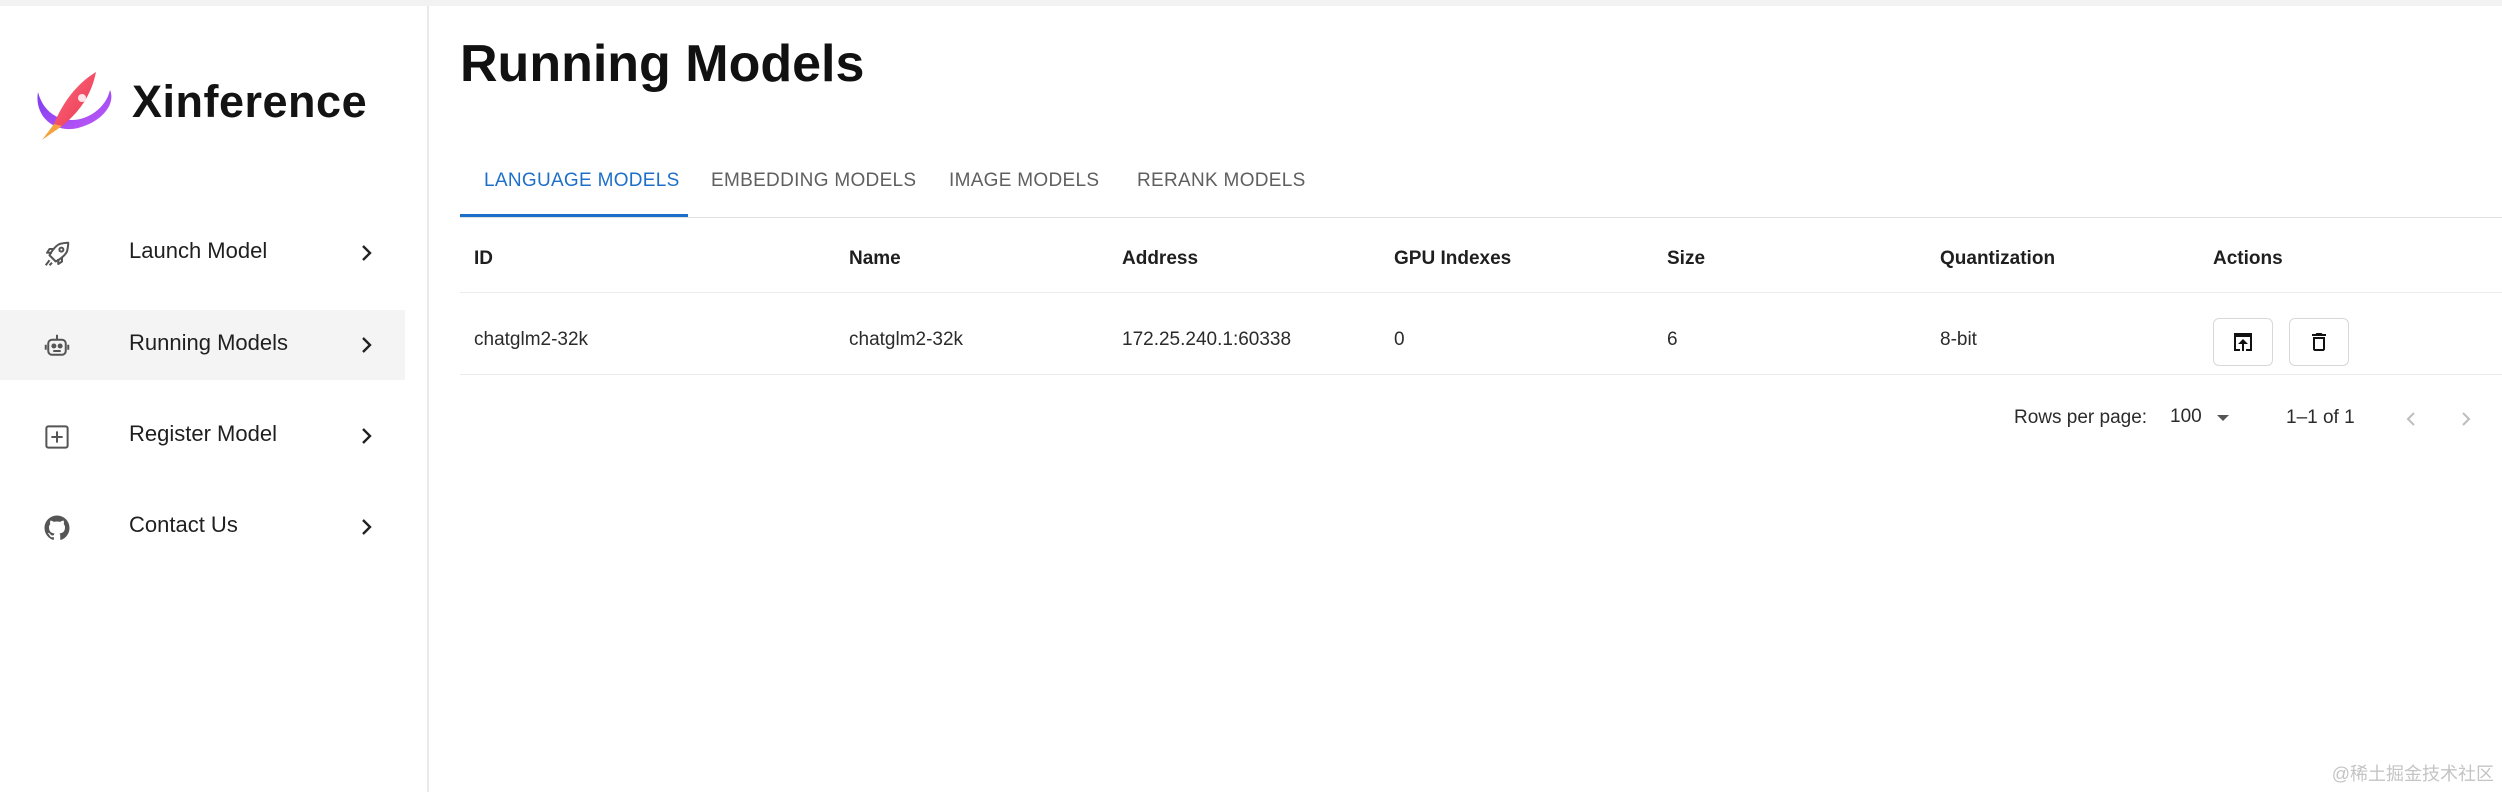  Describe the element at coordinates (74, 106) in the screenshot. I see `xinference-logo-icon` at that location.